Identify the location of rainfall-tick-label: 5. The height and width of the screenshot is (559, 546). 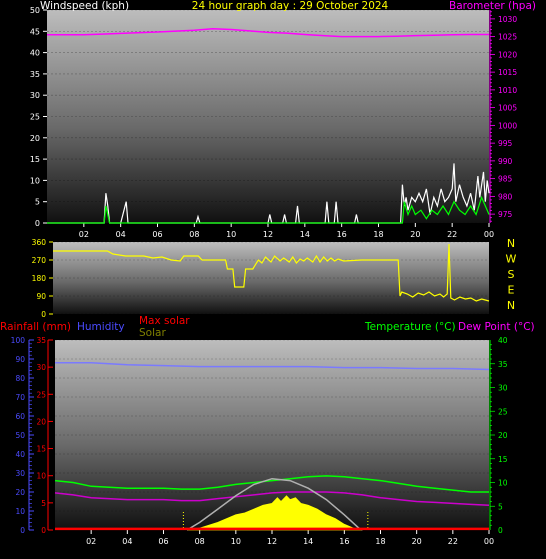
(43, 503).